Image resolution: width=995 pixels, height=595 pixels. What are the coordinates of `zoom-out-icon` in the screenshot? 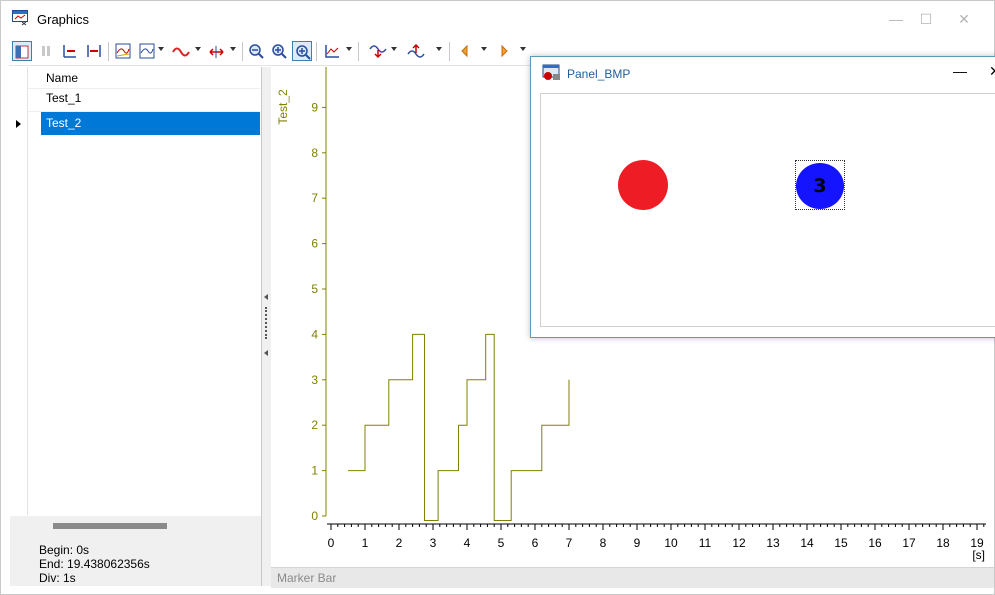 It's located at (256, 51).